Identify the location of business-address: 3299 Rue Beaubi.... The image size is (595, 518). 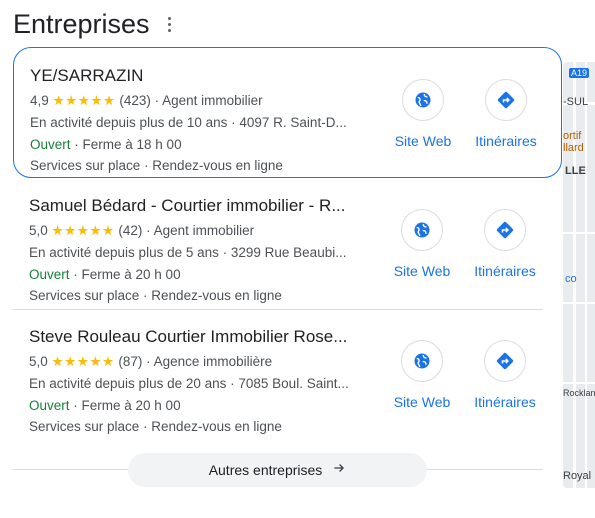
(288, 252).